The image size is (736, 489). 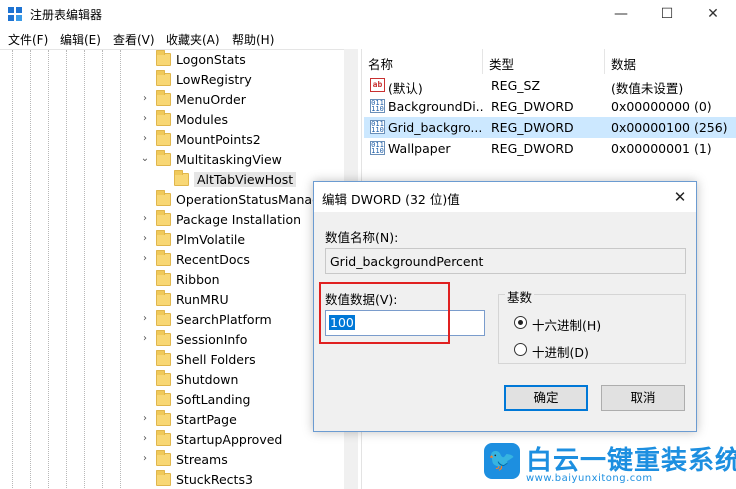 I want to click on radio-decimal-label: 十进制(D), so click(x=560, y=351).